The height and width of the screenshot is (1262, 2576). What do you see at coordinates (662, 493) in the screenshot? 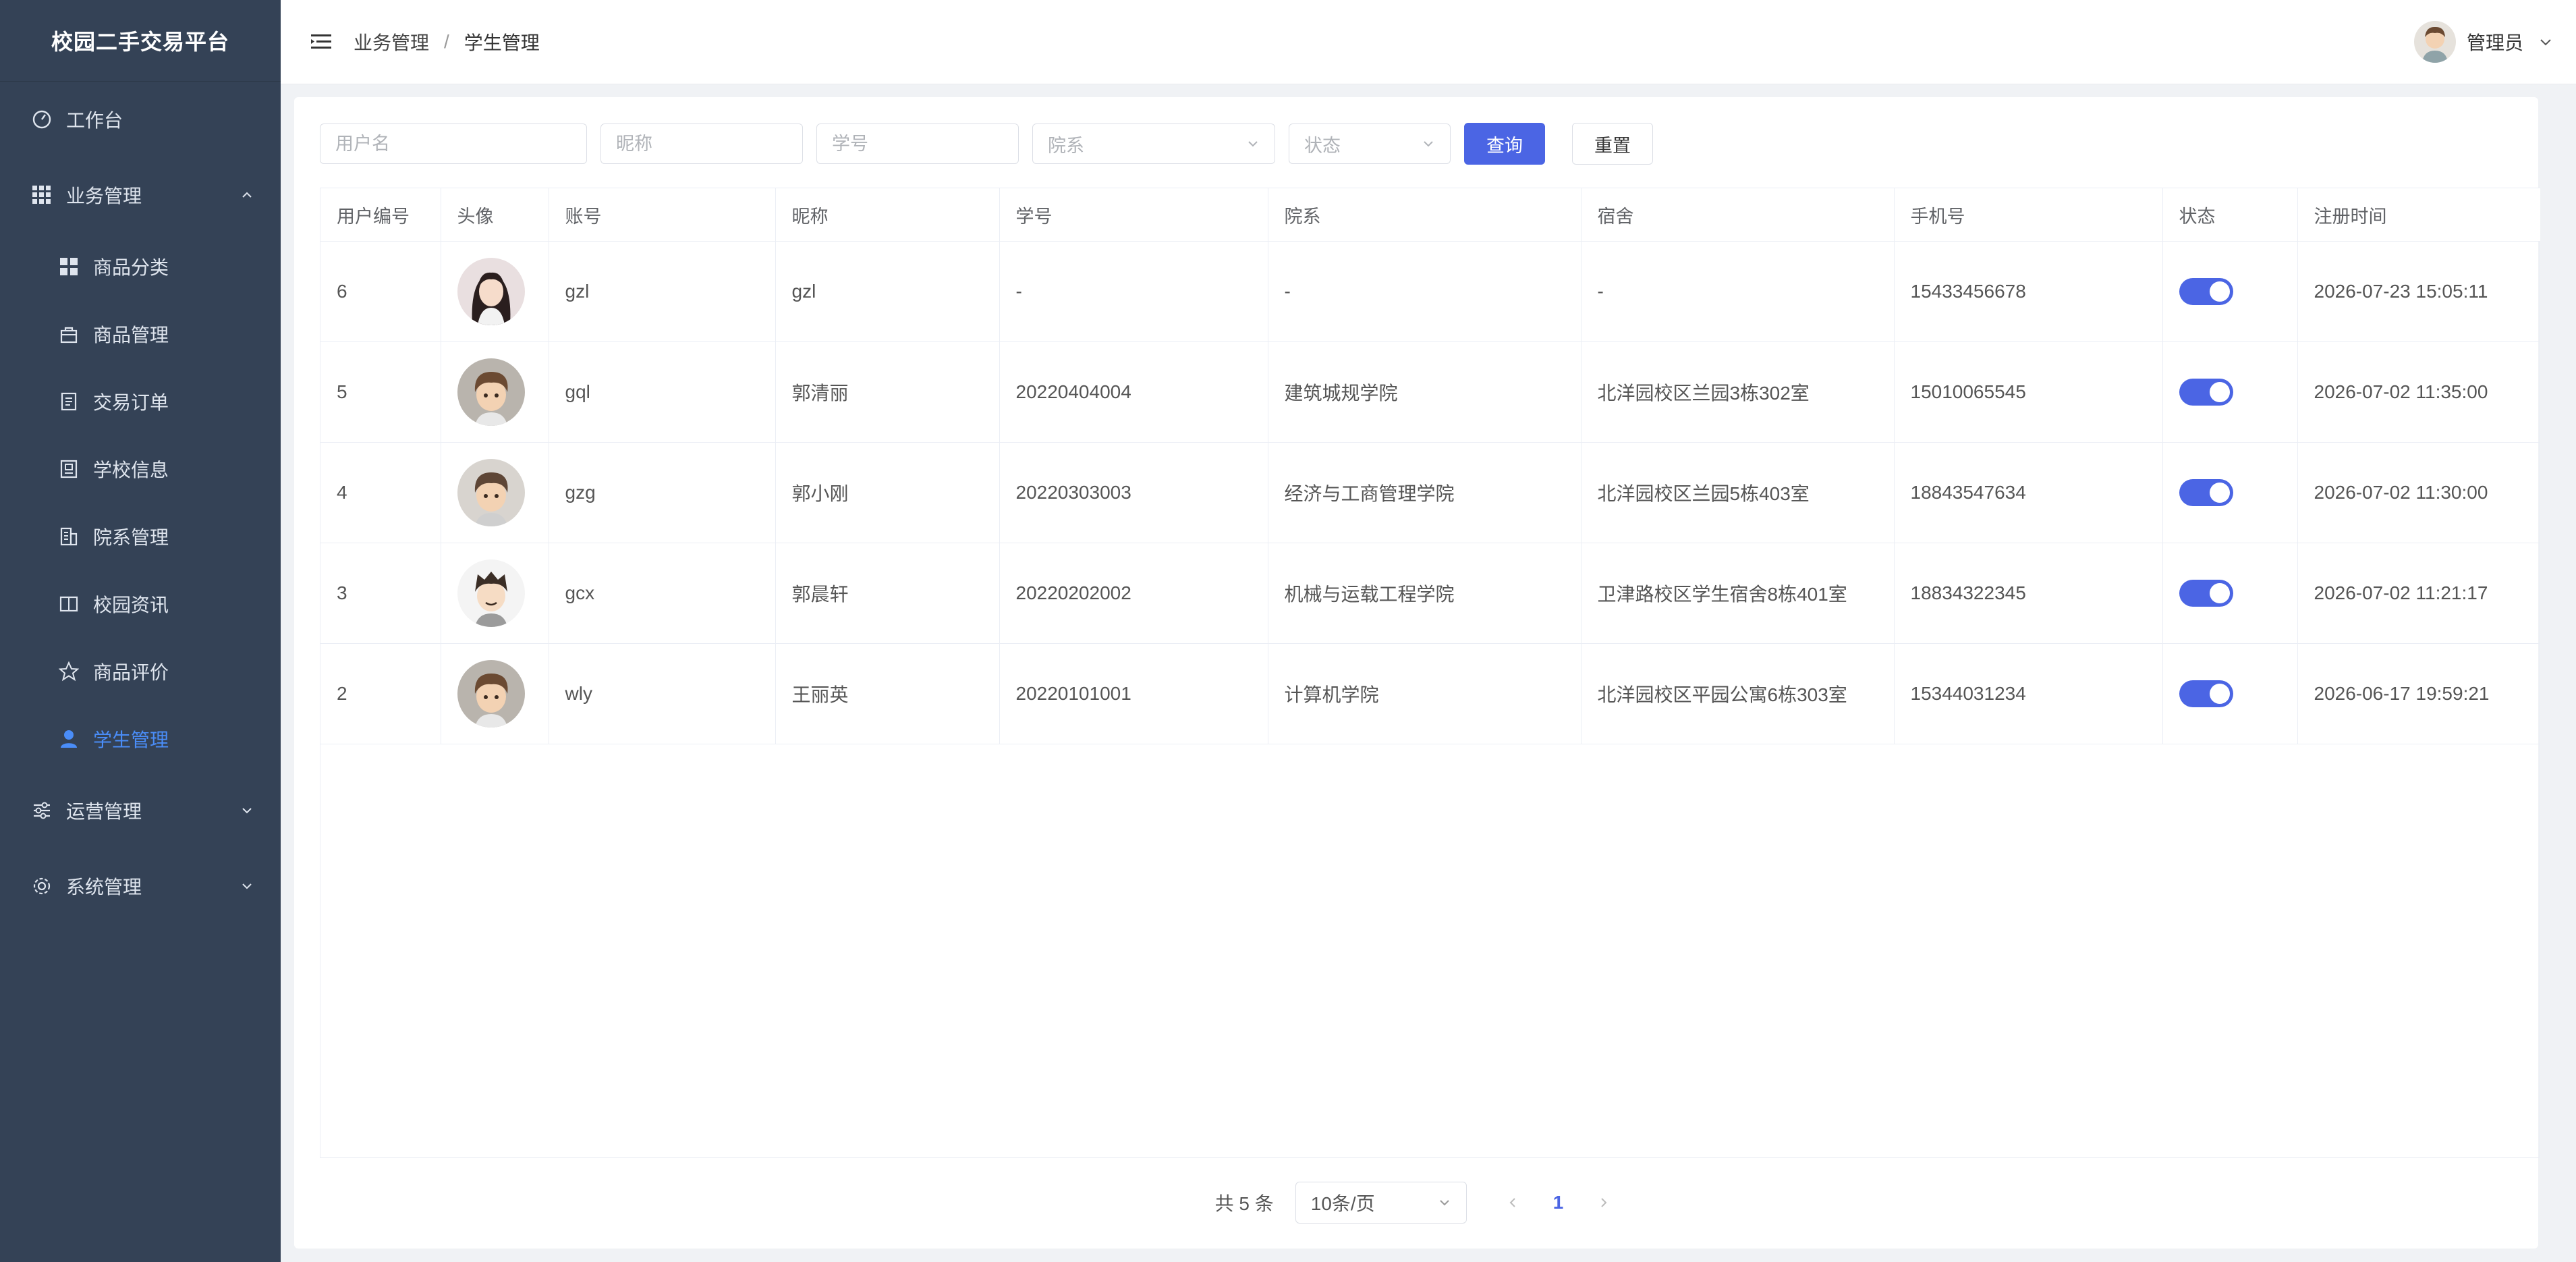
I see `cell-account: gzg` at bounding box center [662, 493].